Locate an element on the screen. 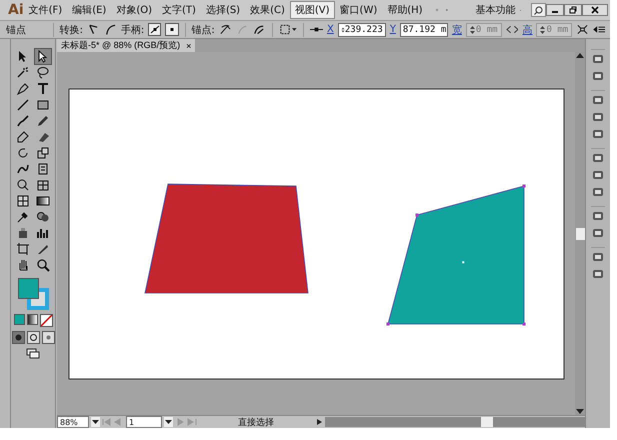  menu-item: 编辑(E) is located at coordinates (89, 10).